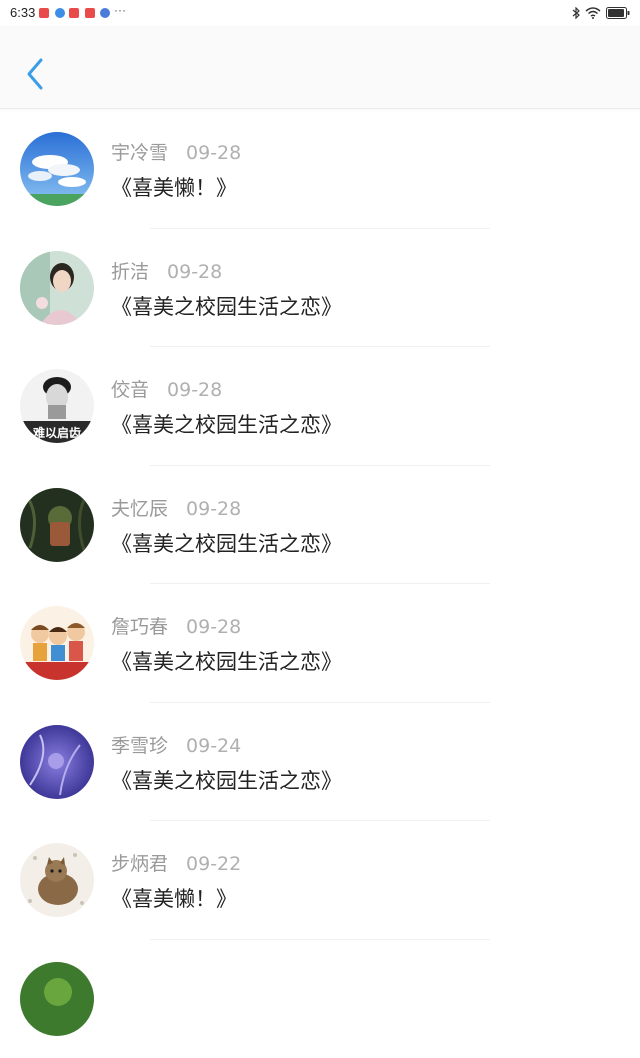  What do you see at coordinates (593, 13) in the screenshot?
I see `wifi-icon` at bounding box center [593, 13].